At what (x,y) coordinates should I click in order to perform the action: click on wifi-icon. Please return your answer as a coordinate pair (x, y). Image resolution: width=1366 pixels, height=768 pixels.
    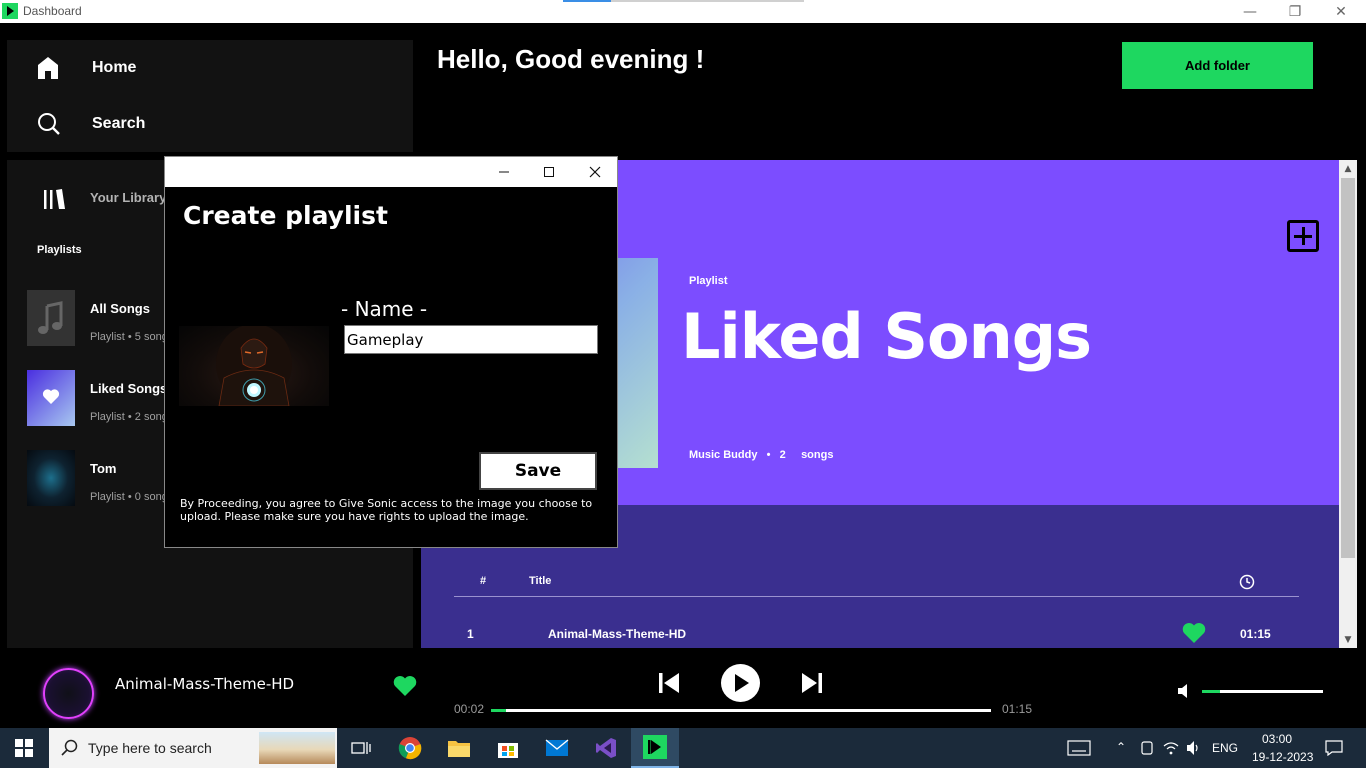
    Looking at the image, I should click on (1171, 748).